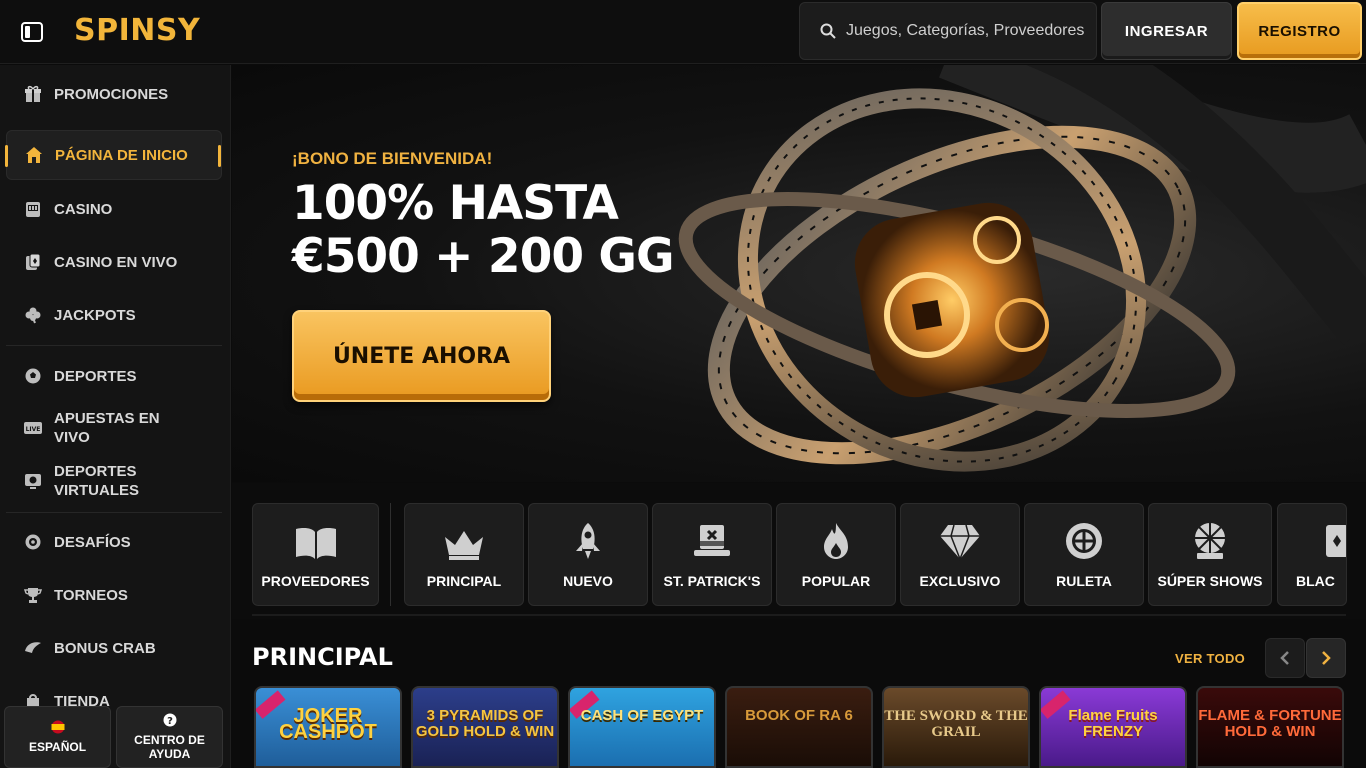 This screenshot has height=768, width=1366. What do you see at coordinates (966, 31) in the screenshot?
I see `search-input` at bounding box center [966, 31].